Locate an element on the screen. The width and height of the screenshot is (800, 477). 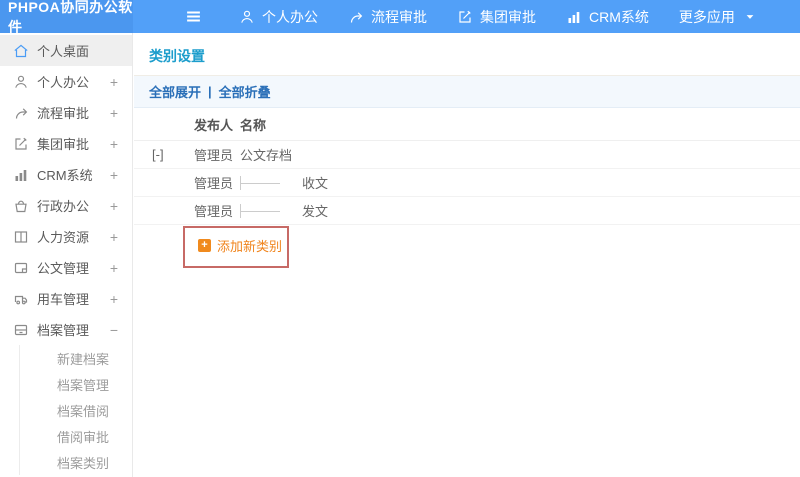
sidebar-item-label: 档案管理 is located at coordinates (63, 330).